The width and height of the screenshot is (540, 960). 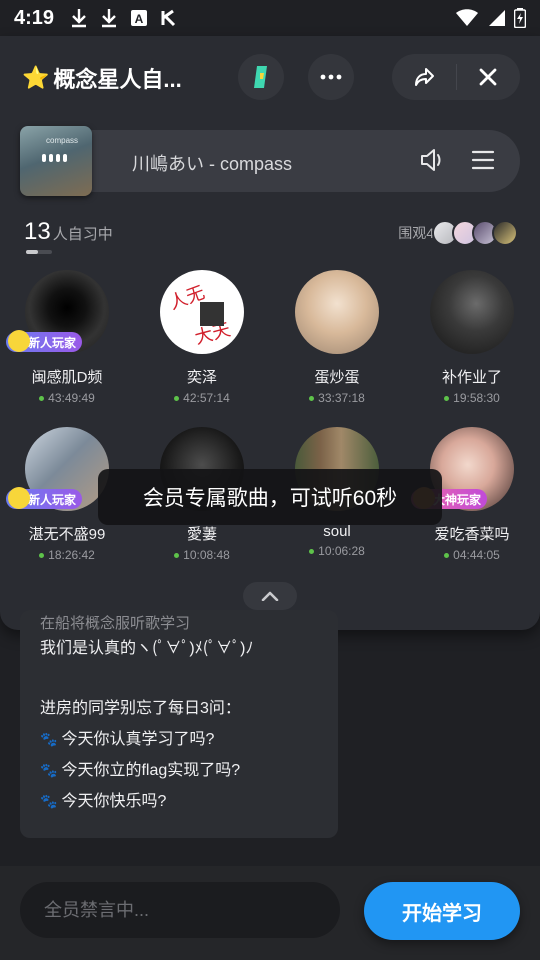 I want to click on study-time: 10:06:28, so click(x=337, y=551).